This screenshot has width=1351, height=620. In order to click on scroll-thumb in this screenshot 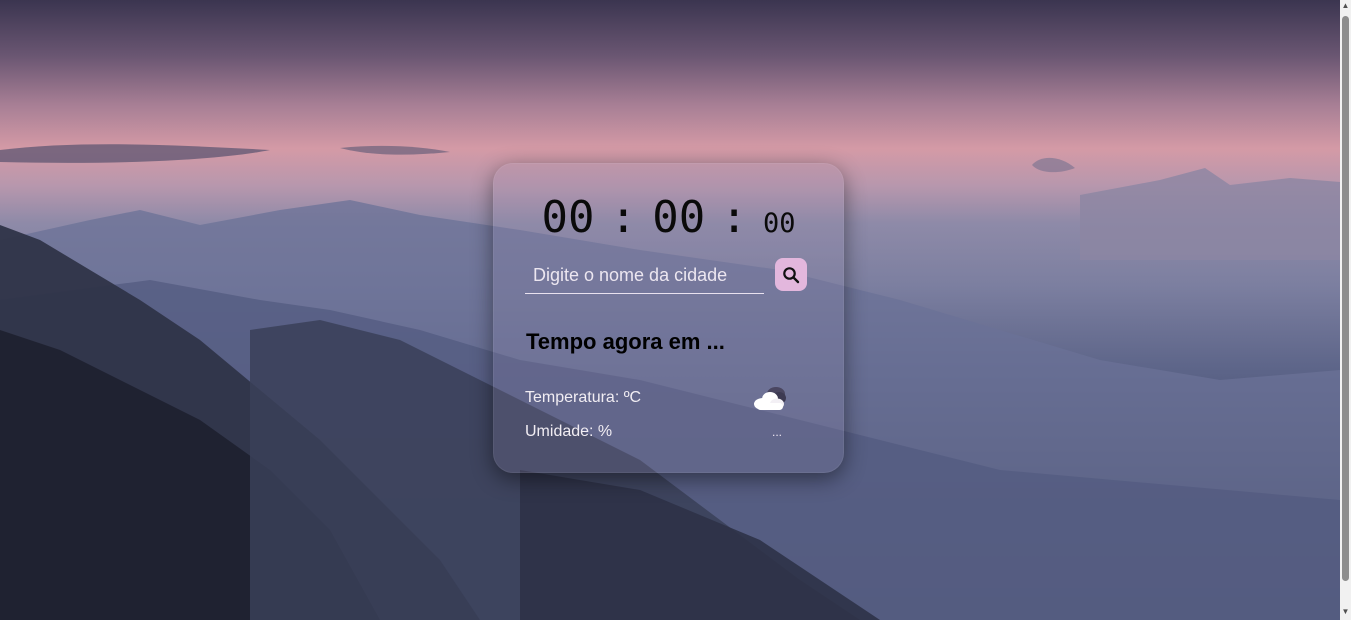, I will do `click(1345, 298)`.